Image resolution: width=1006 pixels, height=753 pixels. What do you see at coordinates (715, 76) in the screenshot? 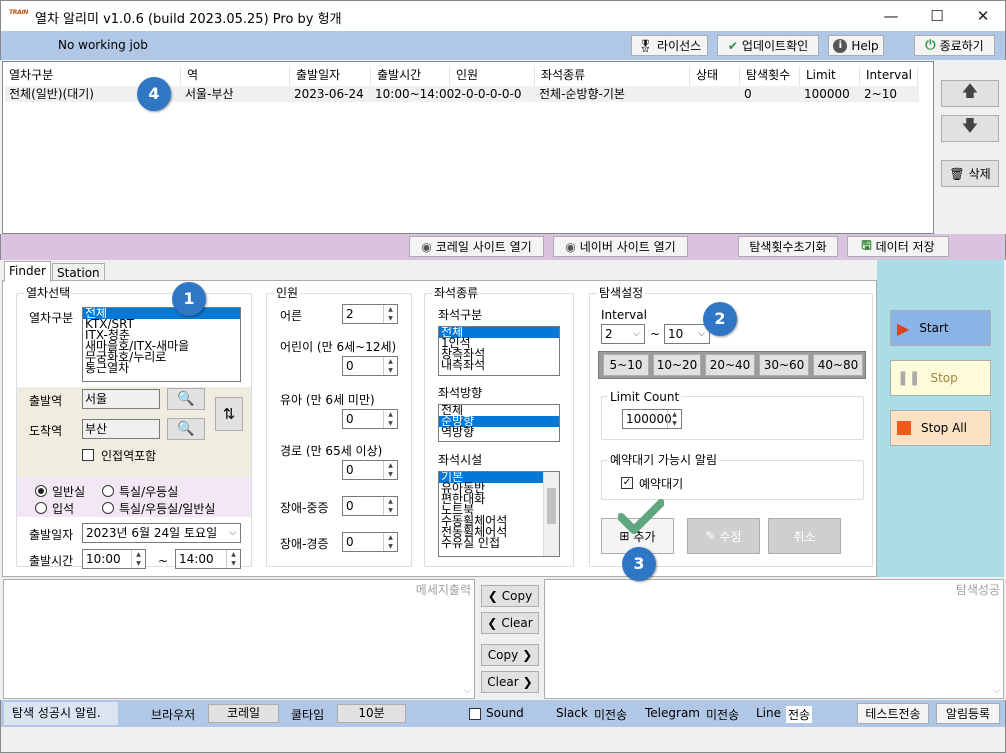
I see `column-header: 상태` at bounding box center [715, 76].